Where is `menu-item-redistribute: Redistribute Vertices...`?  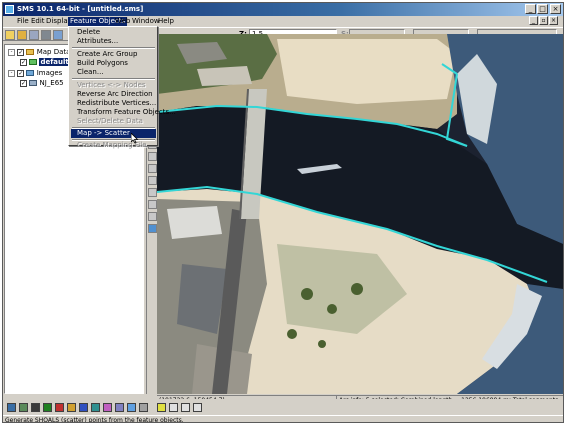 menu-item-redistribute: Redistribute Vertices... is located at coordinates (113, 103).